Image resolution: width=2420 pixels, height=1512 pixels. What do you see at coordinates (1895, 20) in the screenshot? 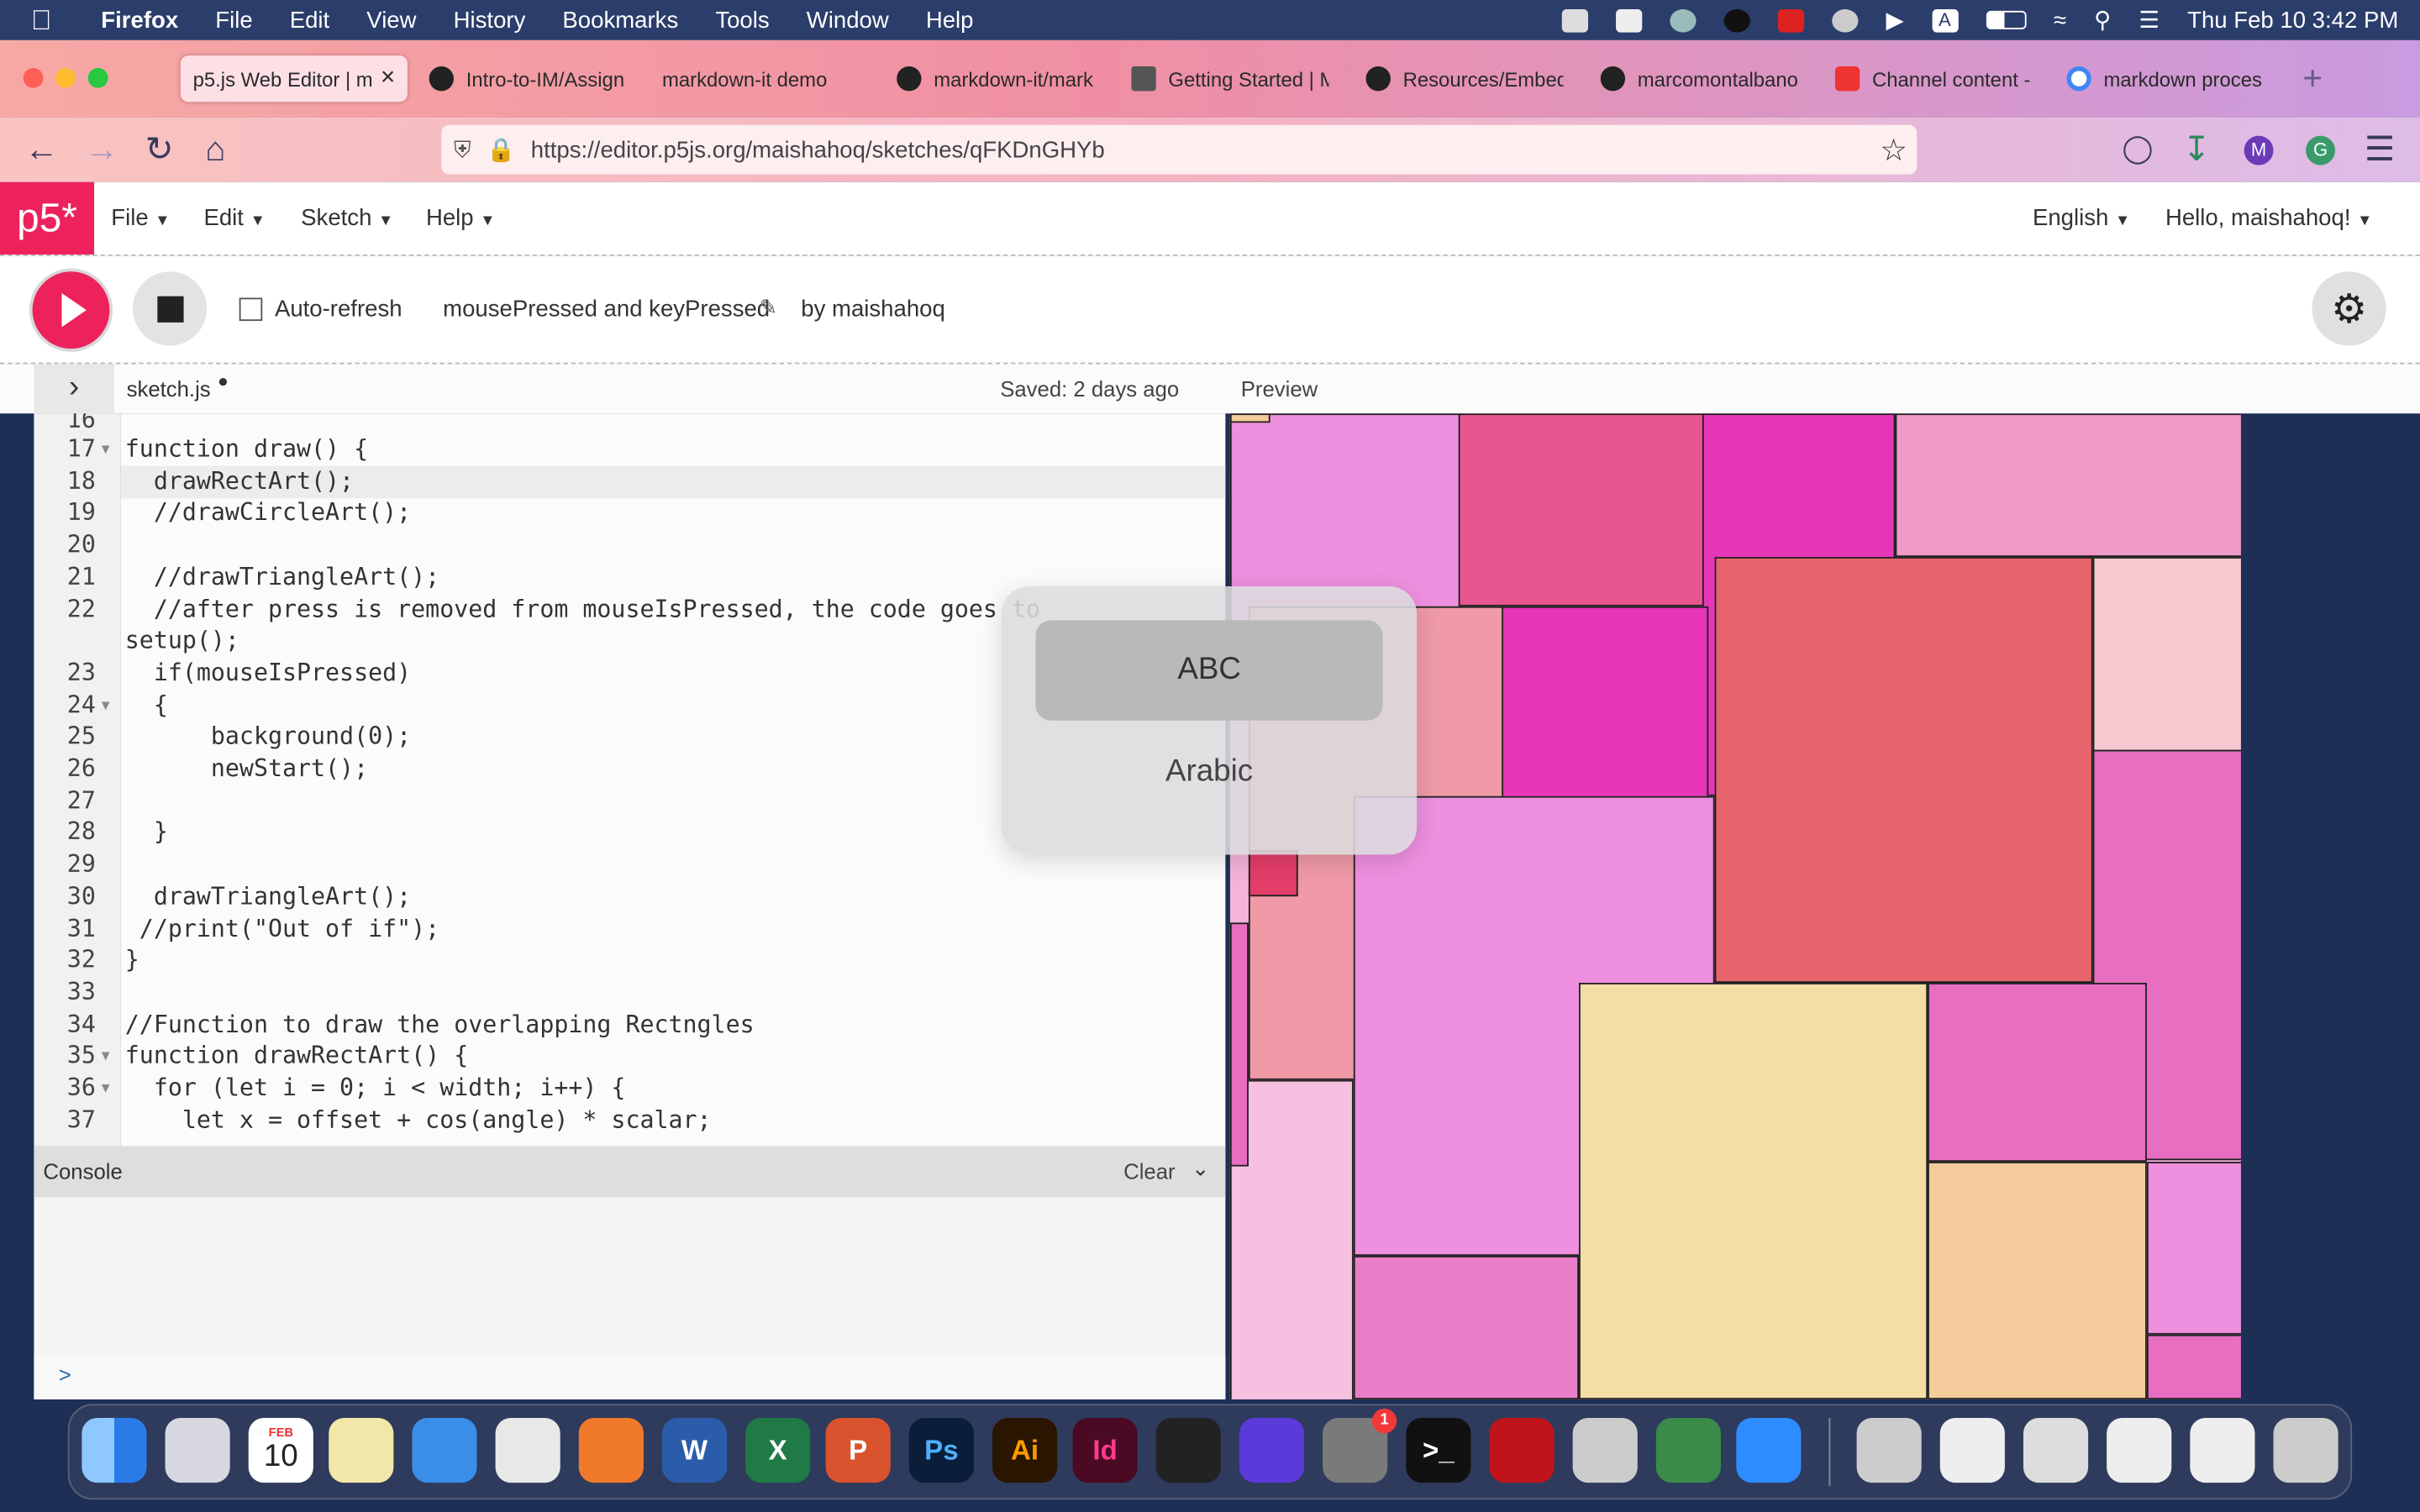
I see `play-circle-icon: ▶` at bounding box center [1895, 20].